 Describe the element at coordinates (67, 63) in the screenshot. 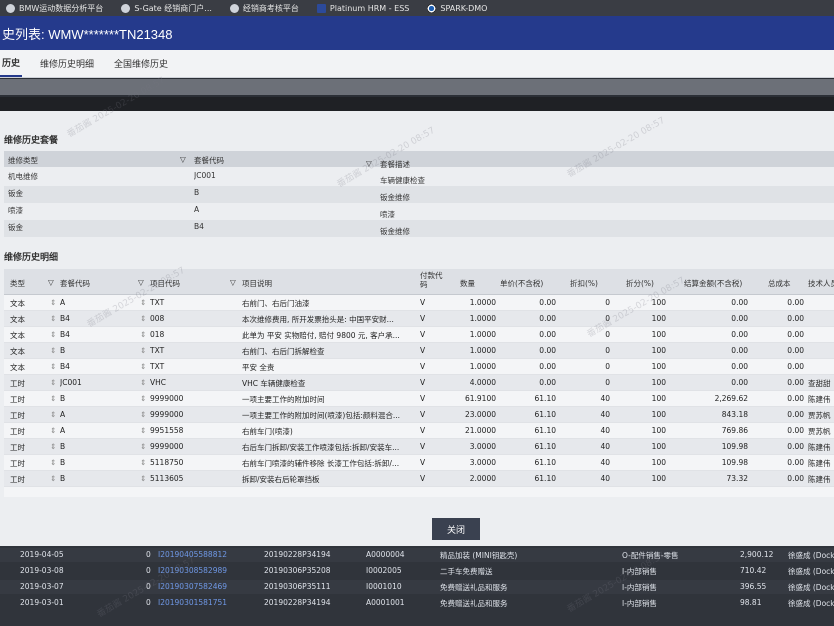

I see `tab-history-detail: 维修历史明细` at that location.